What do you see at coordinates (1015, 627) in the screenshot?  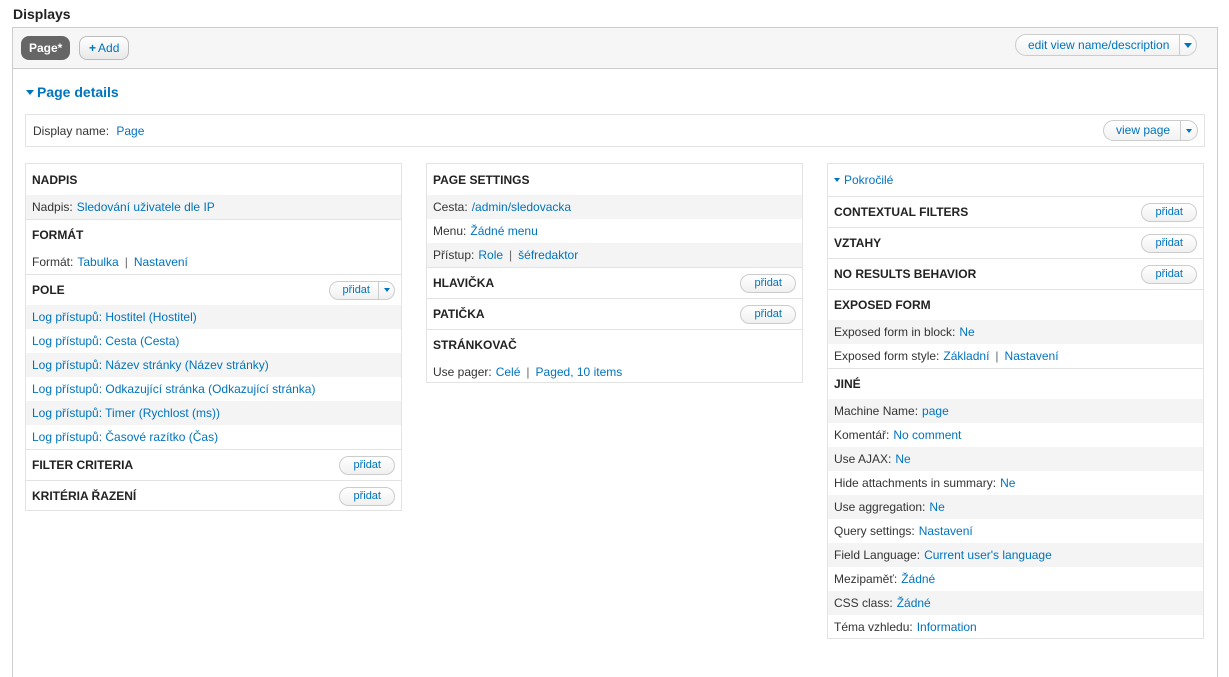 I see `other-row: Téma vzhledu: Information` at bounding box center [1015, 627].